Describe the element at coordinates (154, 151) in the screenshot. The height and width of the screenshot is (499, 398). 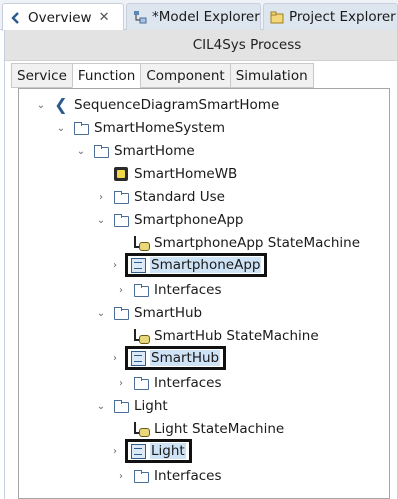
I see `tree-item-label: SmartHome` at that location.